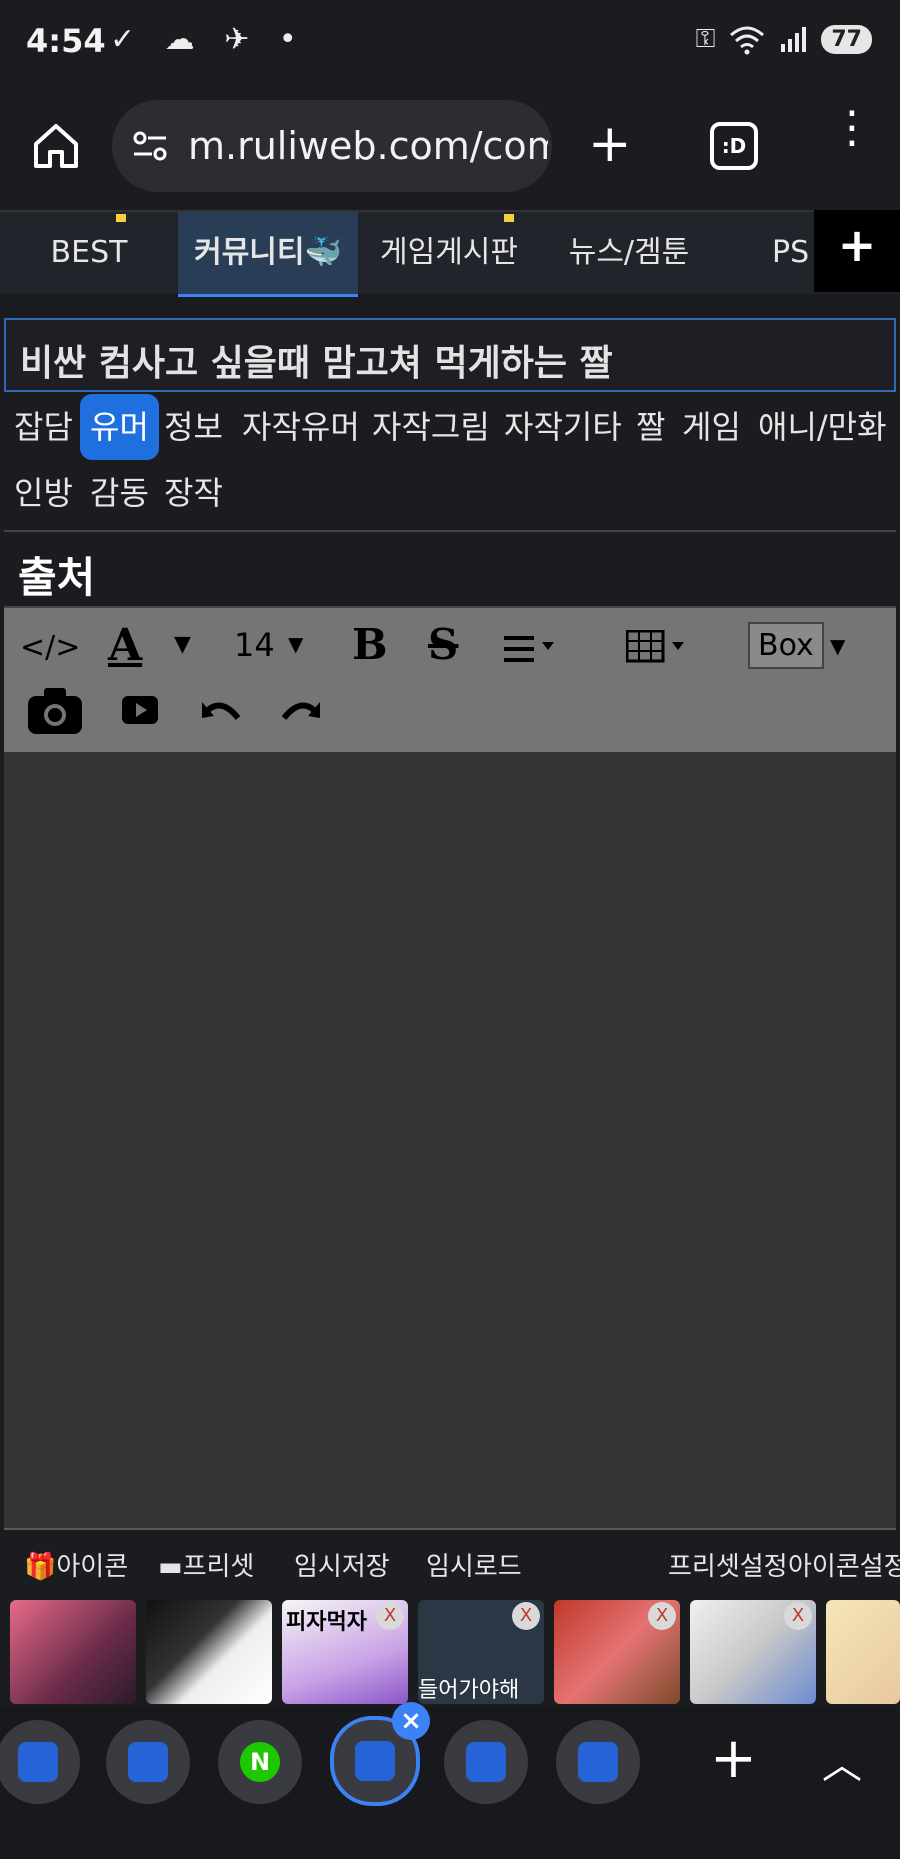  What do you see at coordinates (56, 146) in the screenshot?
I see `home-icon` at bounding box center [56, 146].